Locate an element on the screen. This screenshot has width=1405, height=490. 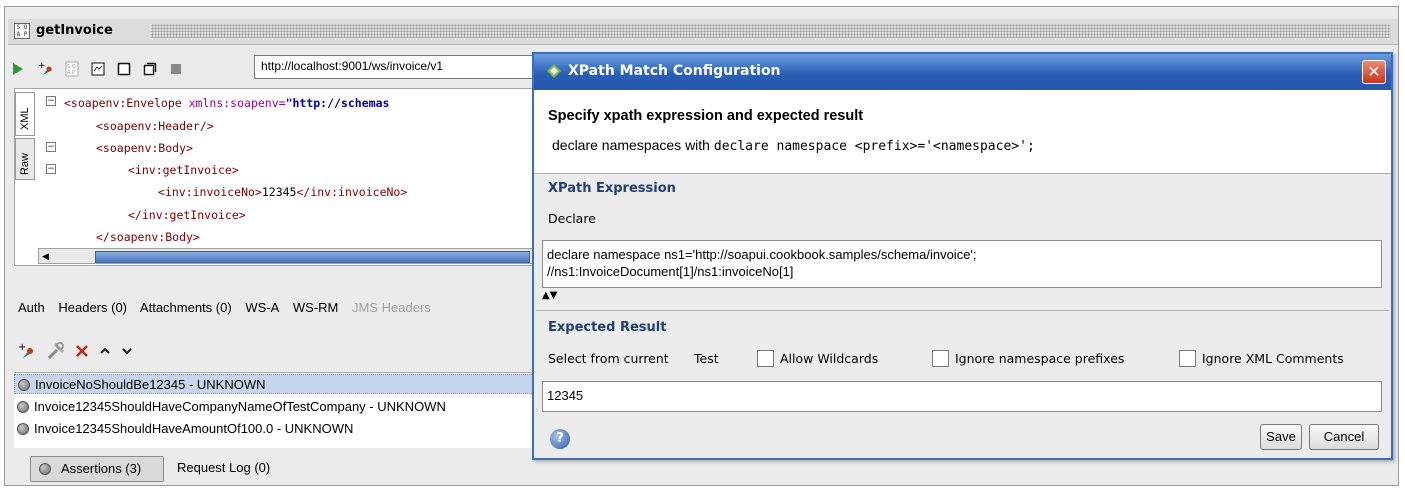
split-view-icon is located at coordinates (150, 69).